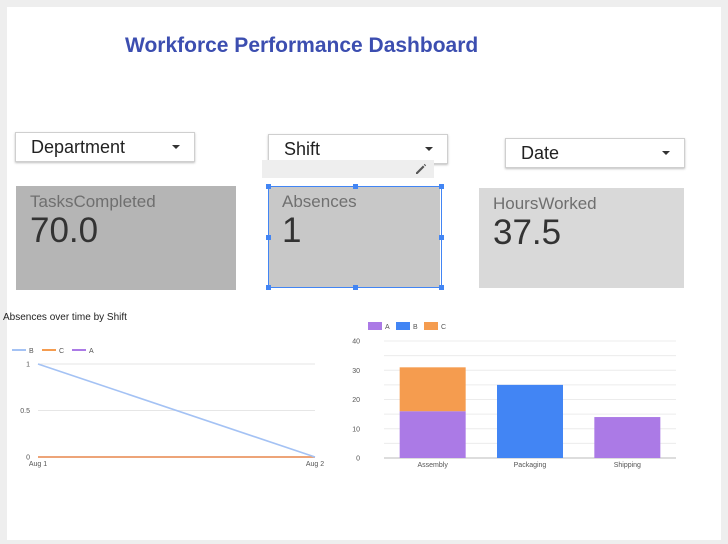  Describe the element at coordinates (527, 232) in the screenshot. I see `scorecard-value: 37.5` at that location.